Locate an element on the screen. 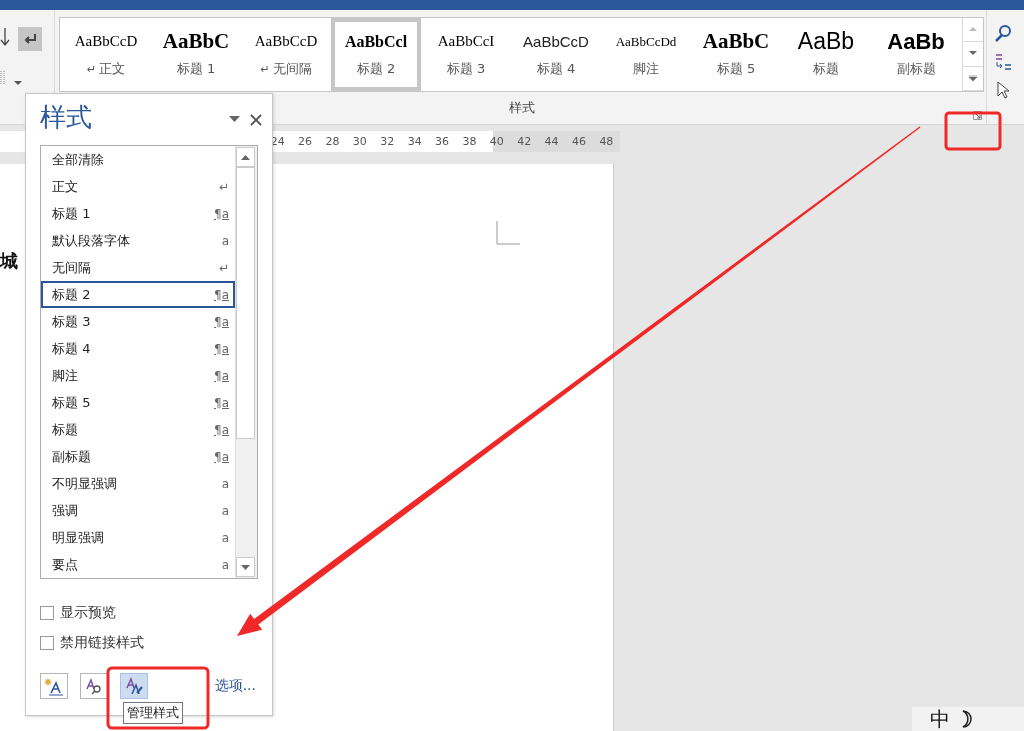 This screenshot has height=731, width=1024. input-mode-indicator: 中 is located at coordinates (940, 719).